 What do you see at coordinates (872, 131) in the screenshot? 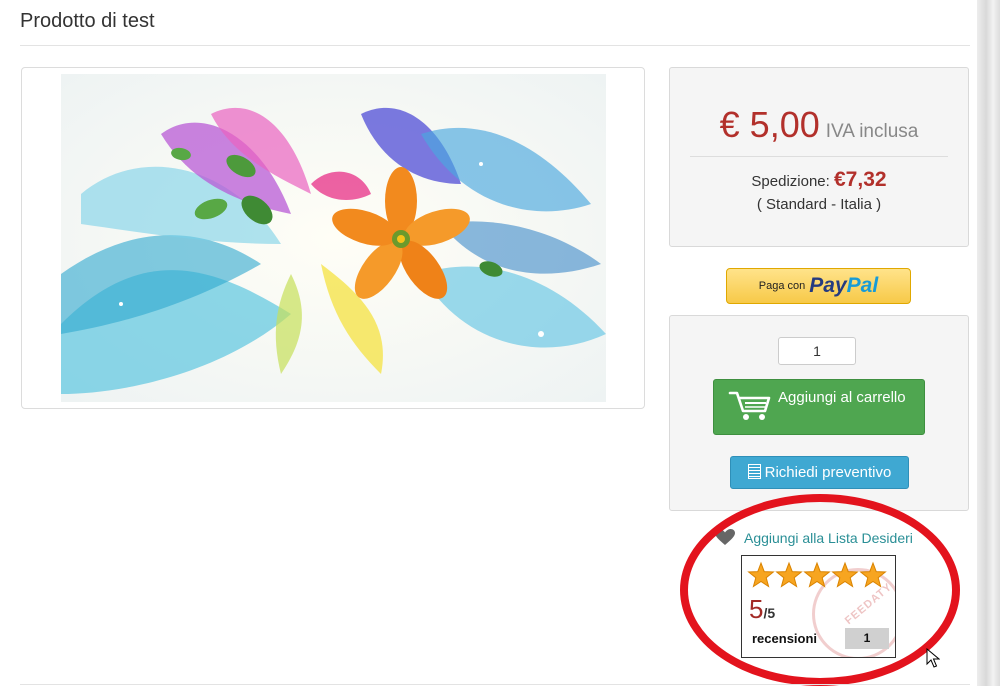
I see `vat-label: IVA inclusa` at bounding box center [872, 131].